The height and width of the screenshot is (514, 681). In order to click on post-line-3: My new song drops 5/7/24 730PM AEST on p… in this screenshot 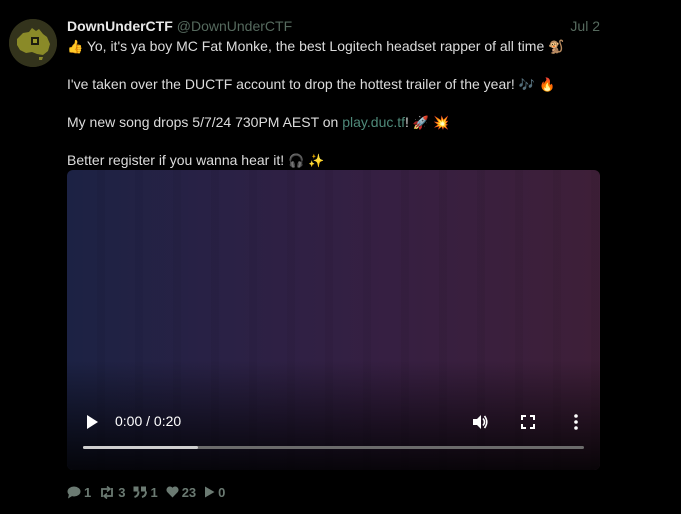, I will do `click(337, 123)`.